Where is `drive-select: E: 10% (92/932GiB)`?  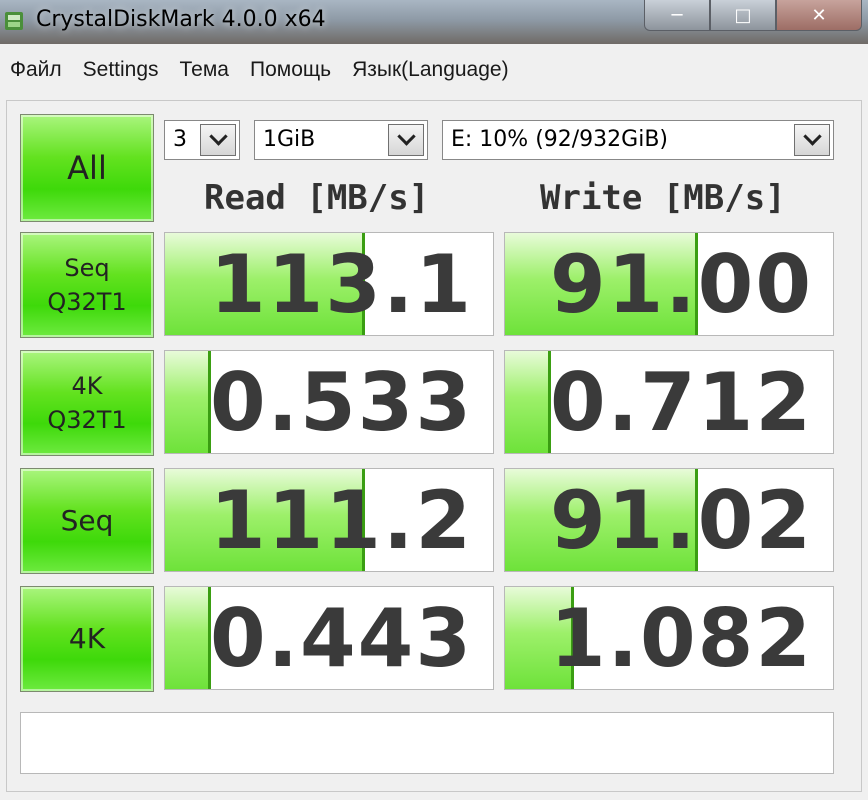 drive-select: E: 10% (92/932GiB) is located at coordinates (638, 140).